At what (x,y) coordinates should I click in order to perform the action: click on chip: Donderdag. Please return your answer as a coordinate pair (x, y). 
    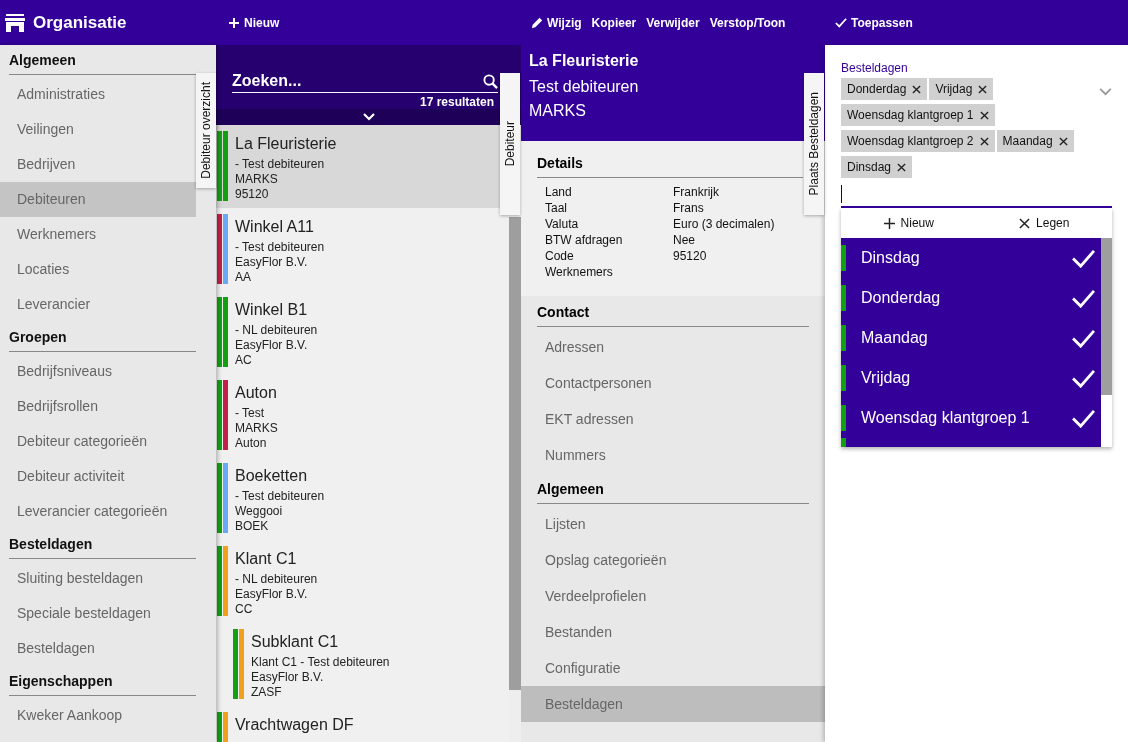
    Looking at the image, I should click on (884, 89).